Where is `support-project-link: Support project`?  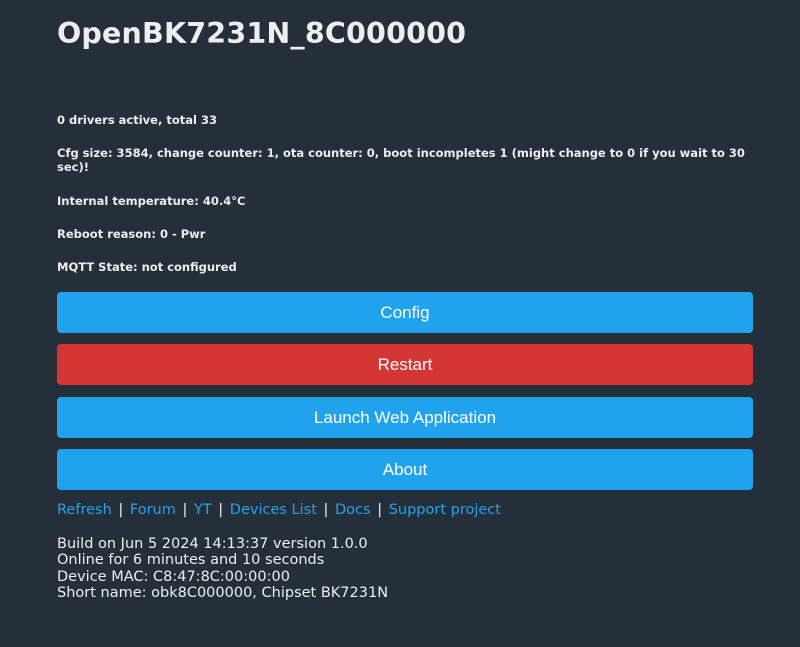
support-project-link: Support project is located at coordinates (445, 510).